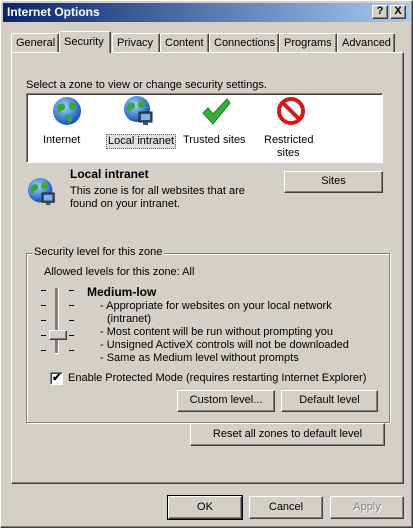 The height and width of the screenshot is (528, 413). Describe the element at coordinates (366, 42) in the screenshot. I see `tab-advanced: Advanced` at that location.